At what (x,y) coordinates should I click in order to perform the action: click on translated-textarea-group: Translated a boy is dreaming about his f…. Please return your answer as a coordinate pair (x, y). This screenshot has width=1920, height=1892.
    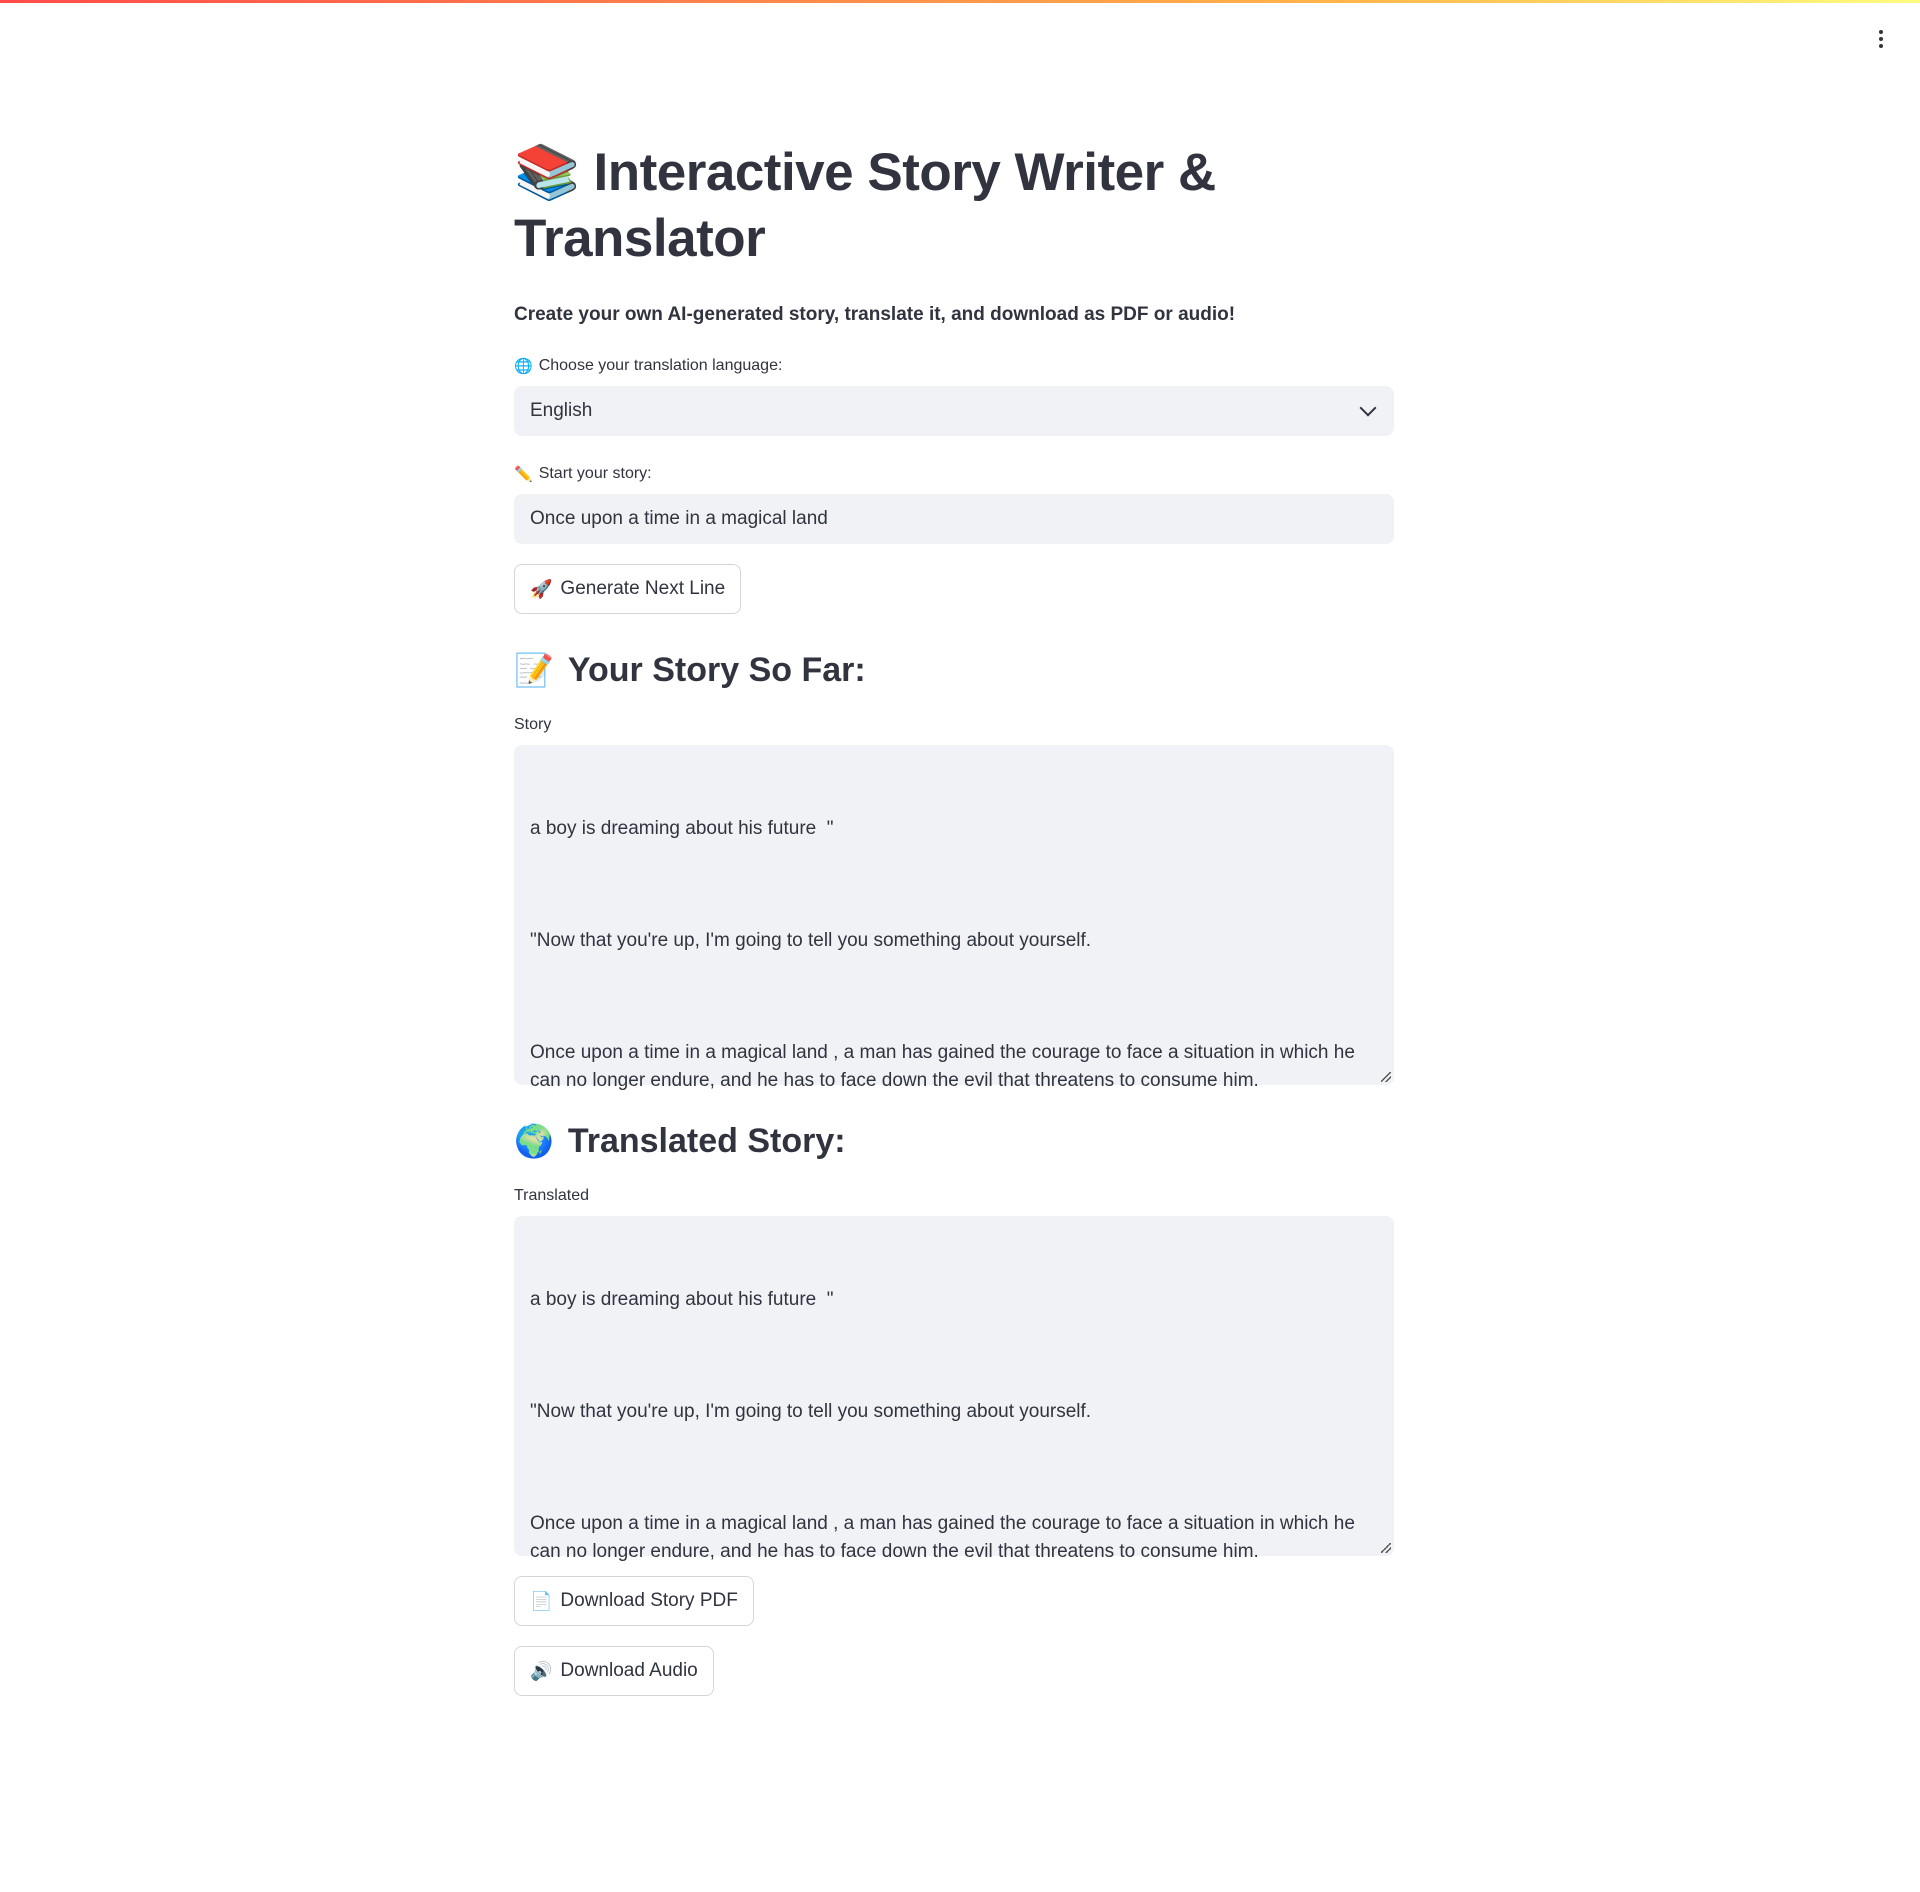
    Looking at the image, I should click on (954, 1373).